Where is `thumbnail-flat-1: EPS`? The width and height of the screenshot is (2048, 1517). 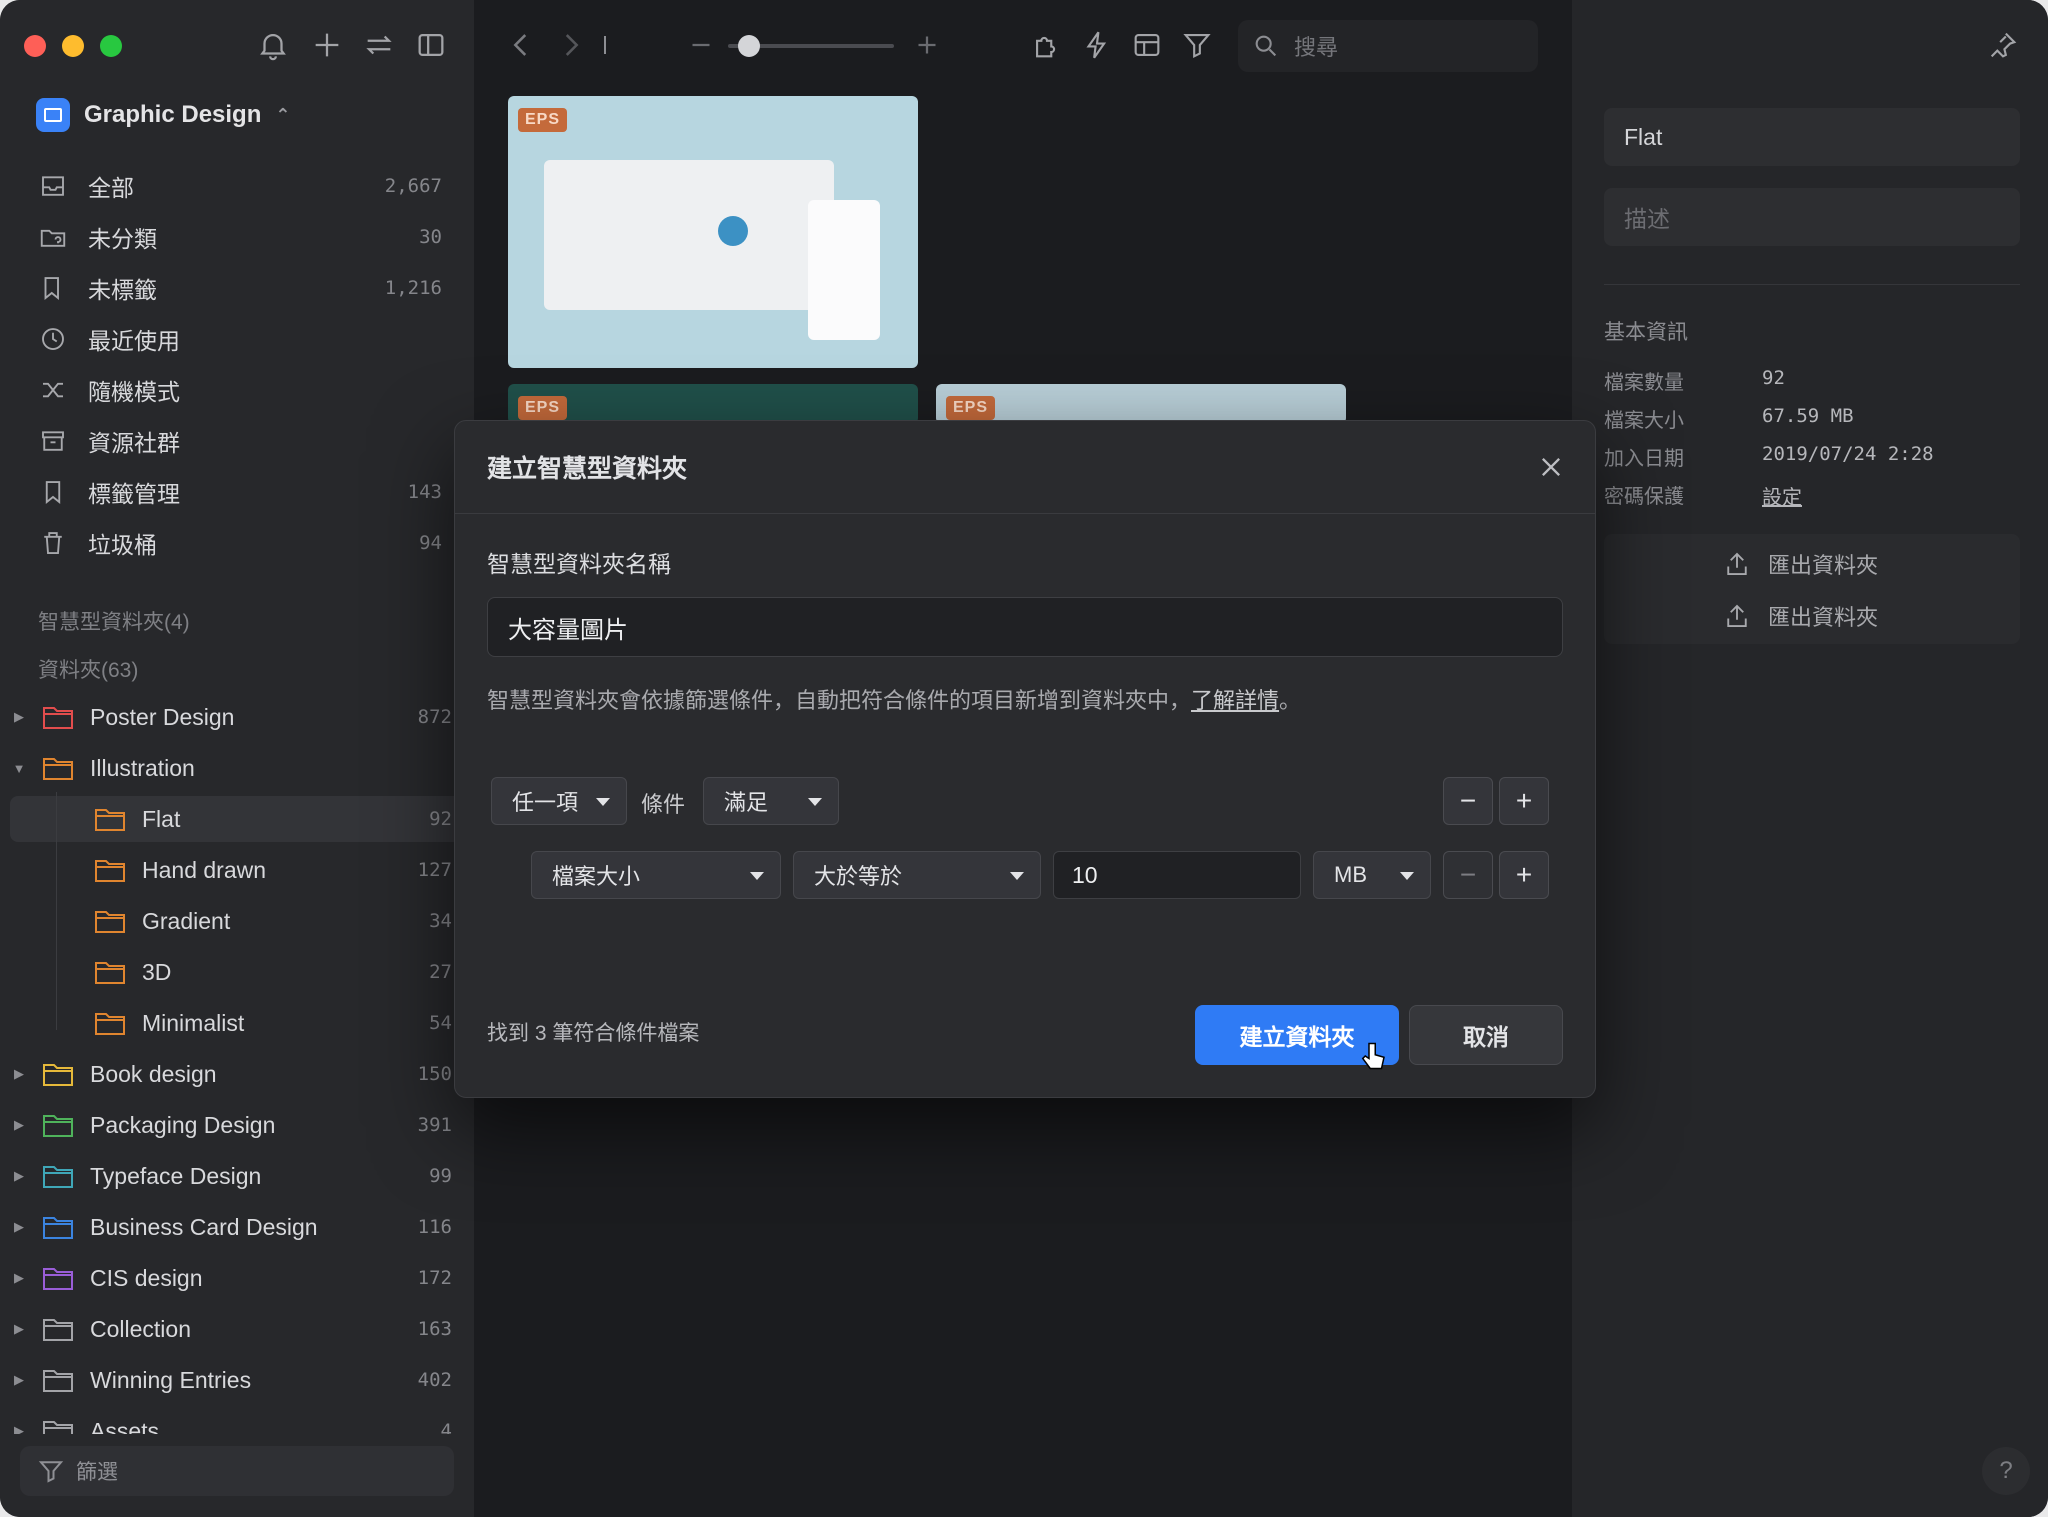
thumbnail-flat-1: EPS is located at coordinates (713, 232).